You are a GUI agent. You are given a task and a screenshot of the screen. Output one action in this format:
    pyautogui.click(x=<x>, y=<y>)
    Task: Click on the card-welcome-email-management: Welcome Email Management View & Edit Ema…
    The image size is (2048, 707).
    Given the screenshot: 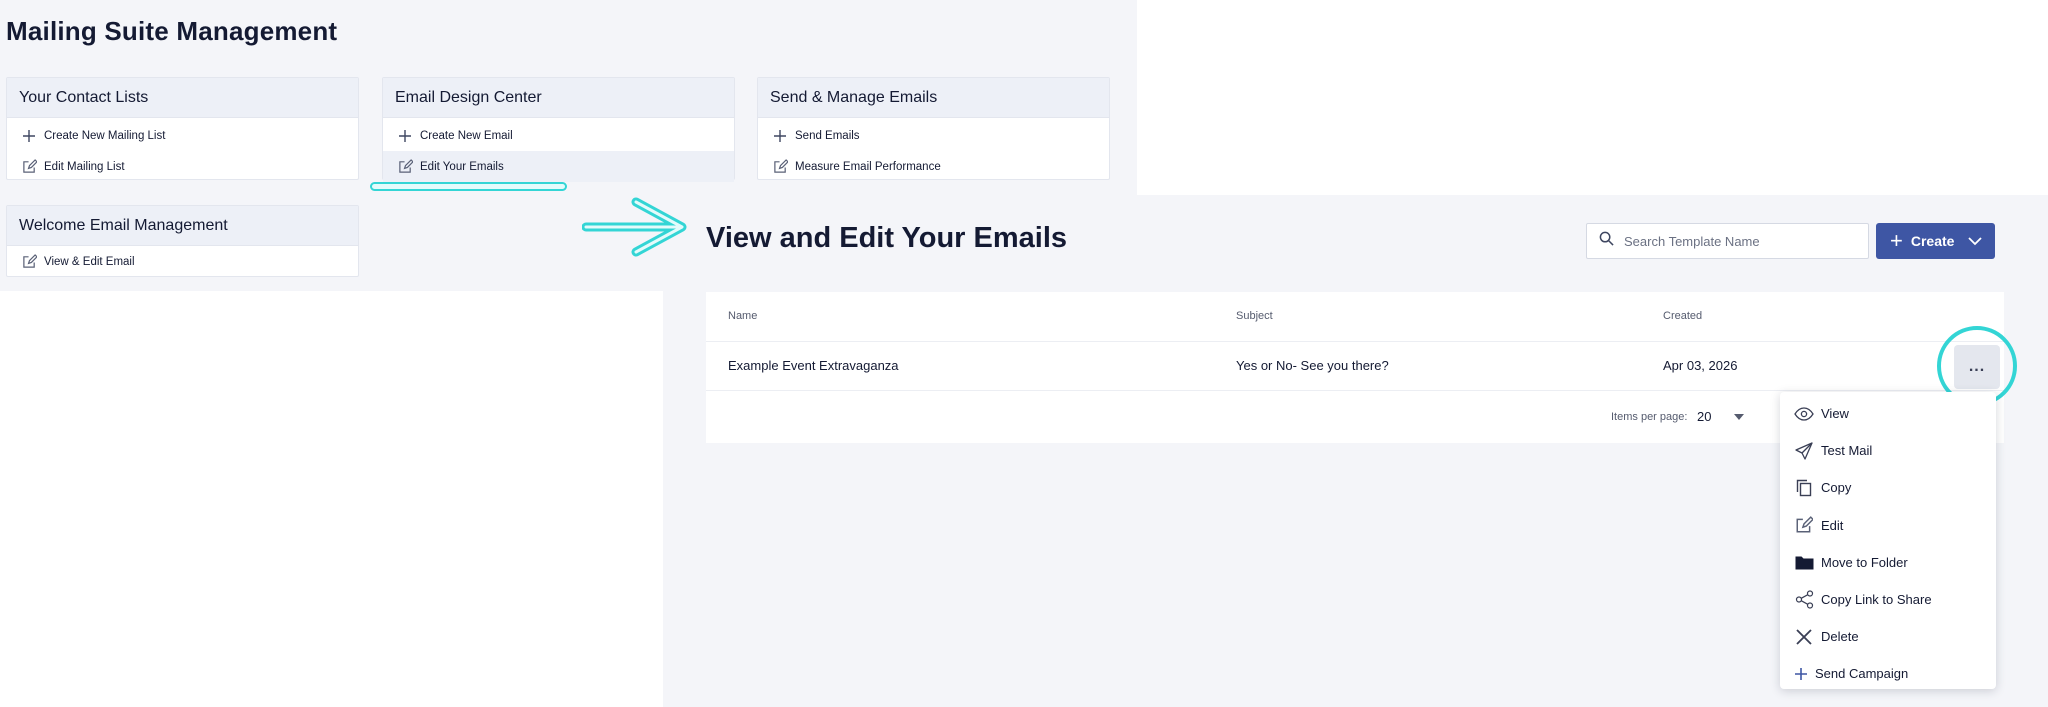 What is the action you would take?
    pyautogui.click(x=182, y=241)
    